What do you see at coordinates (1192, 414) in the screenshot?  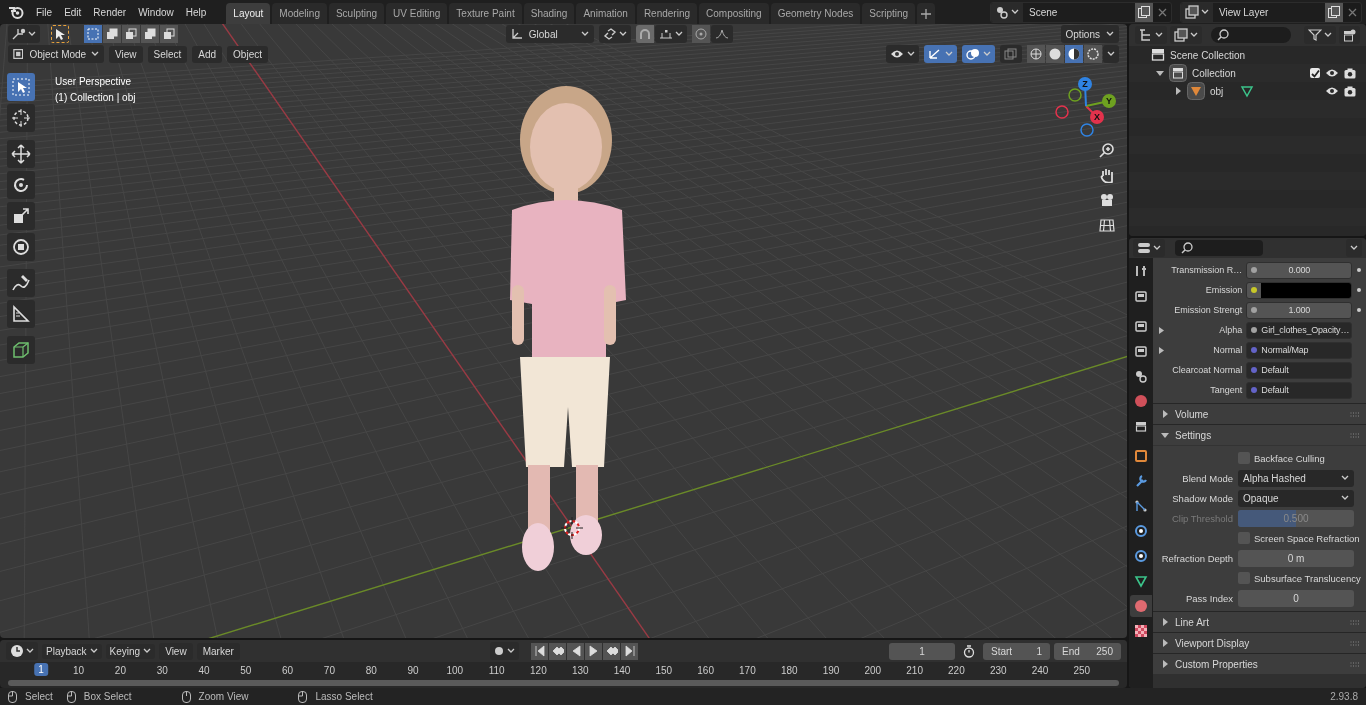 I see `panel-title: Volume` at bounding box center [1192, 414].